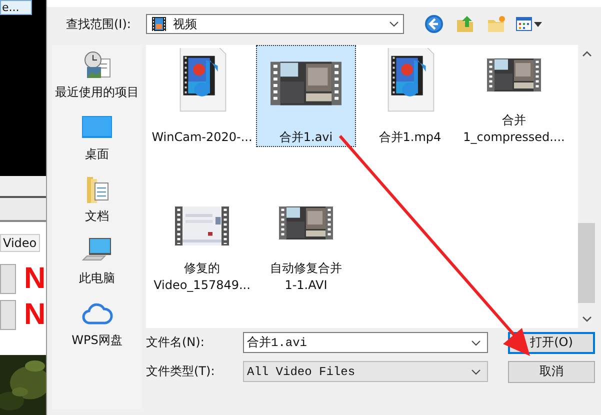  What do you see at coordinates (306, 244) in the screenshot?
I see `file-item: 自动修复合并 1-1.AVI` at bounding box center [306, 244].